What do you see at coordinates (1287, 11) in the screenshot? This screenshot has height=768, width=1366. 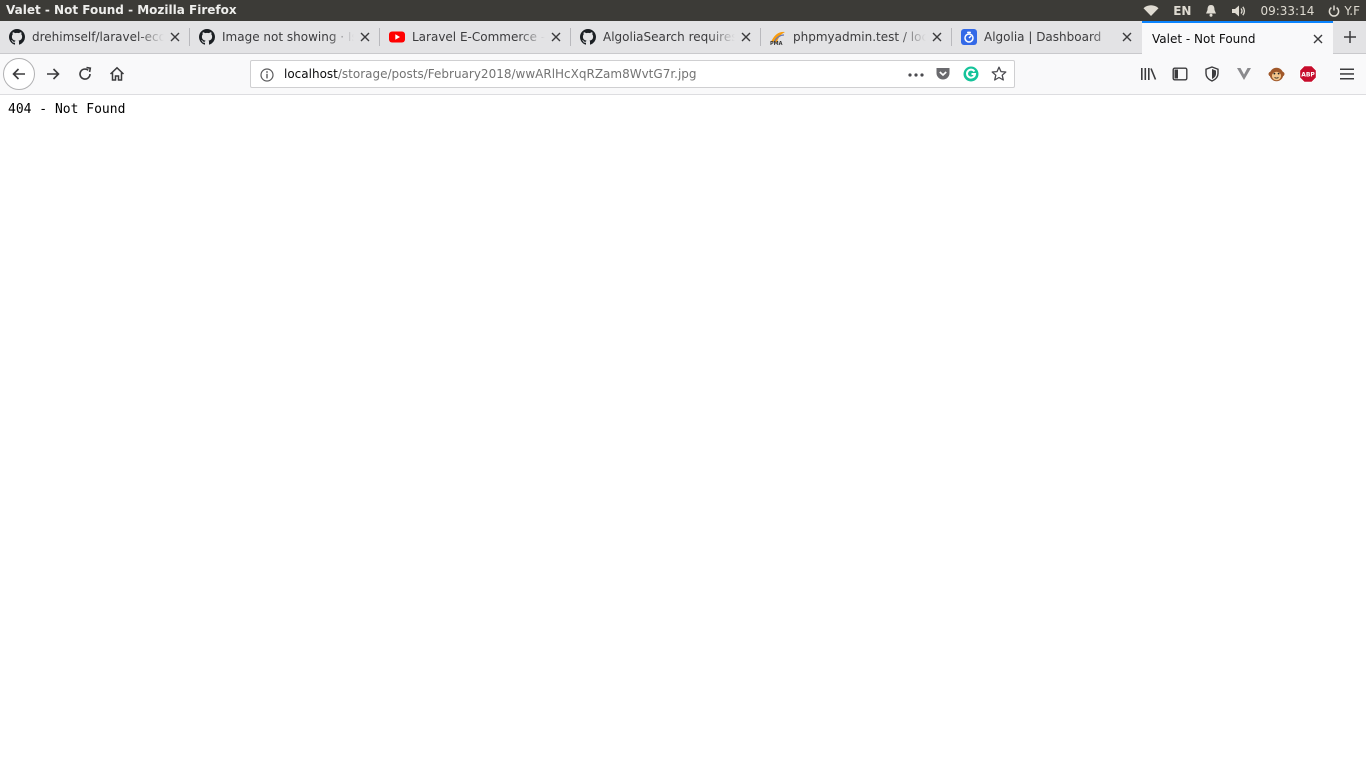 I see `clock: 09:33:14` at bounding box center [1287, 11].